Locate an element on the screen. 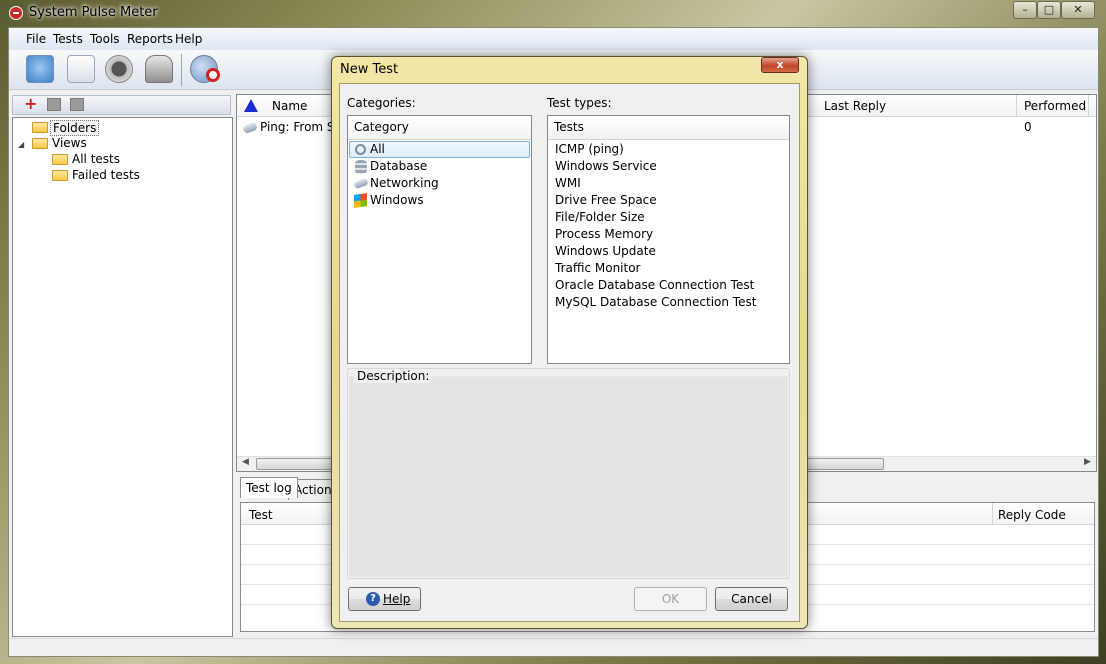 This screenshot has height=664, width=1106. add-folder-icon: + is located at coordinates (30, 104).